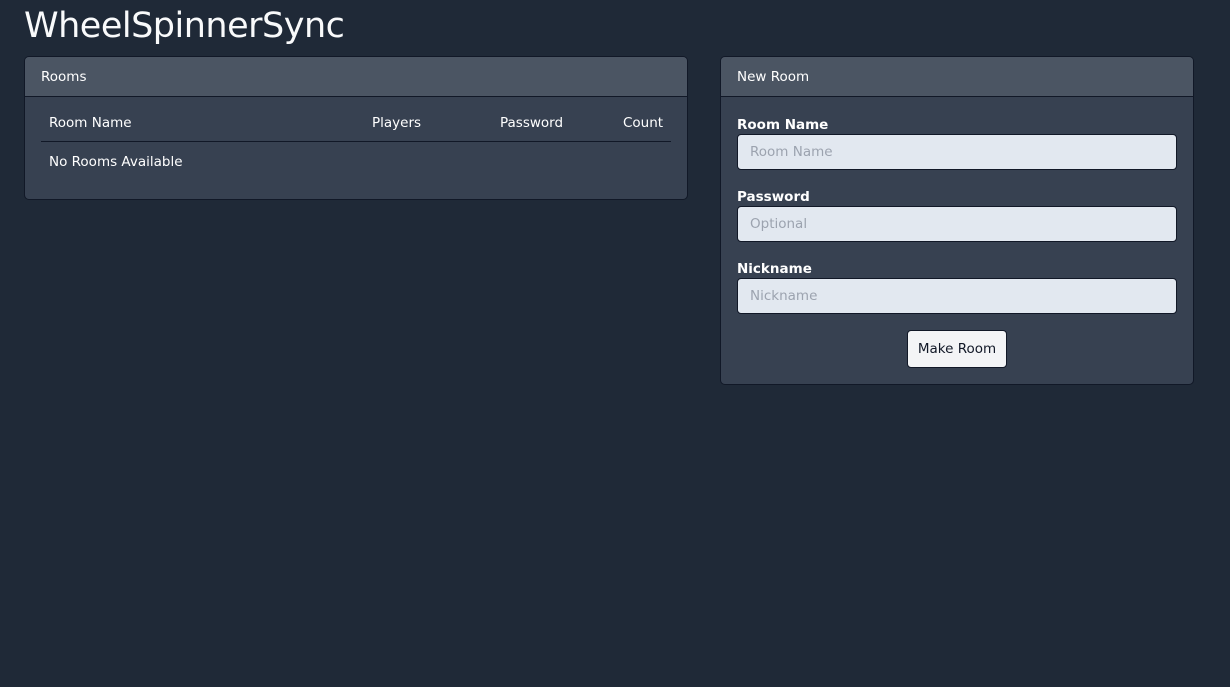 The width and height of the screenshot is (1230, 687). What do you see at coordinates (643, 128) in the screenshot?
I see `column-header-count: Count` at bounding box center [643, 128].